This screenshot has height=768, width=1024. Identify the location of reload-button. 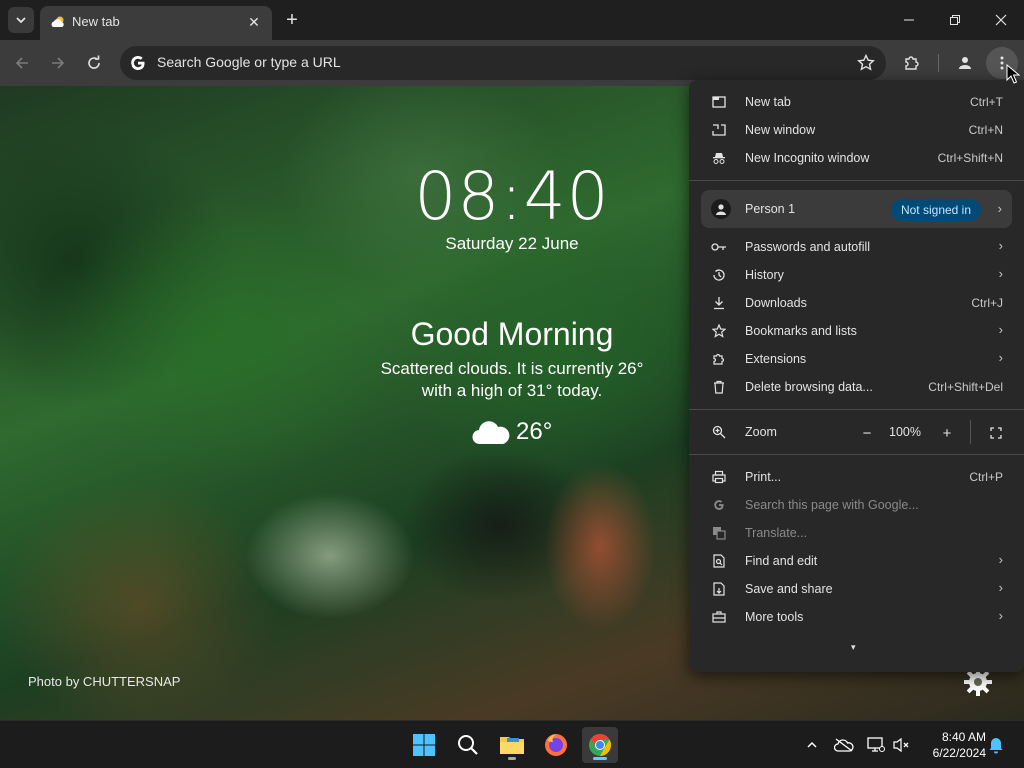
(94, 63).